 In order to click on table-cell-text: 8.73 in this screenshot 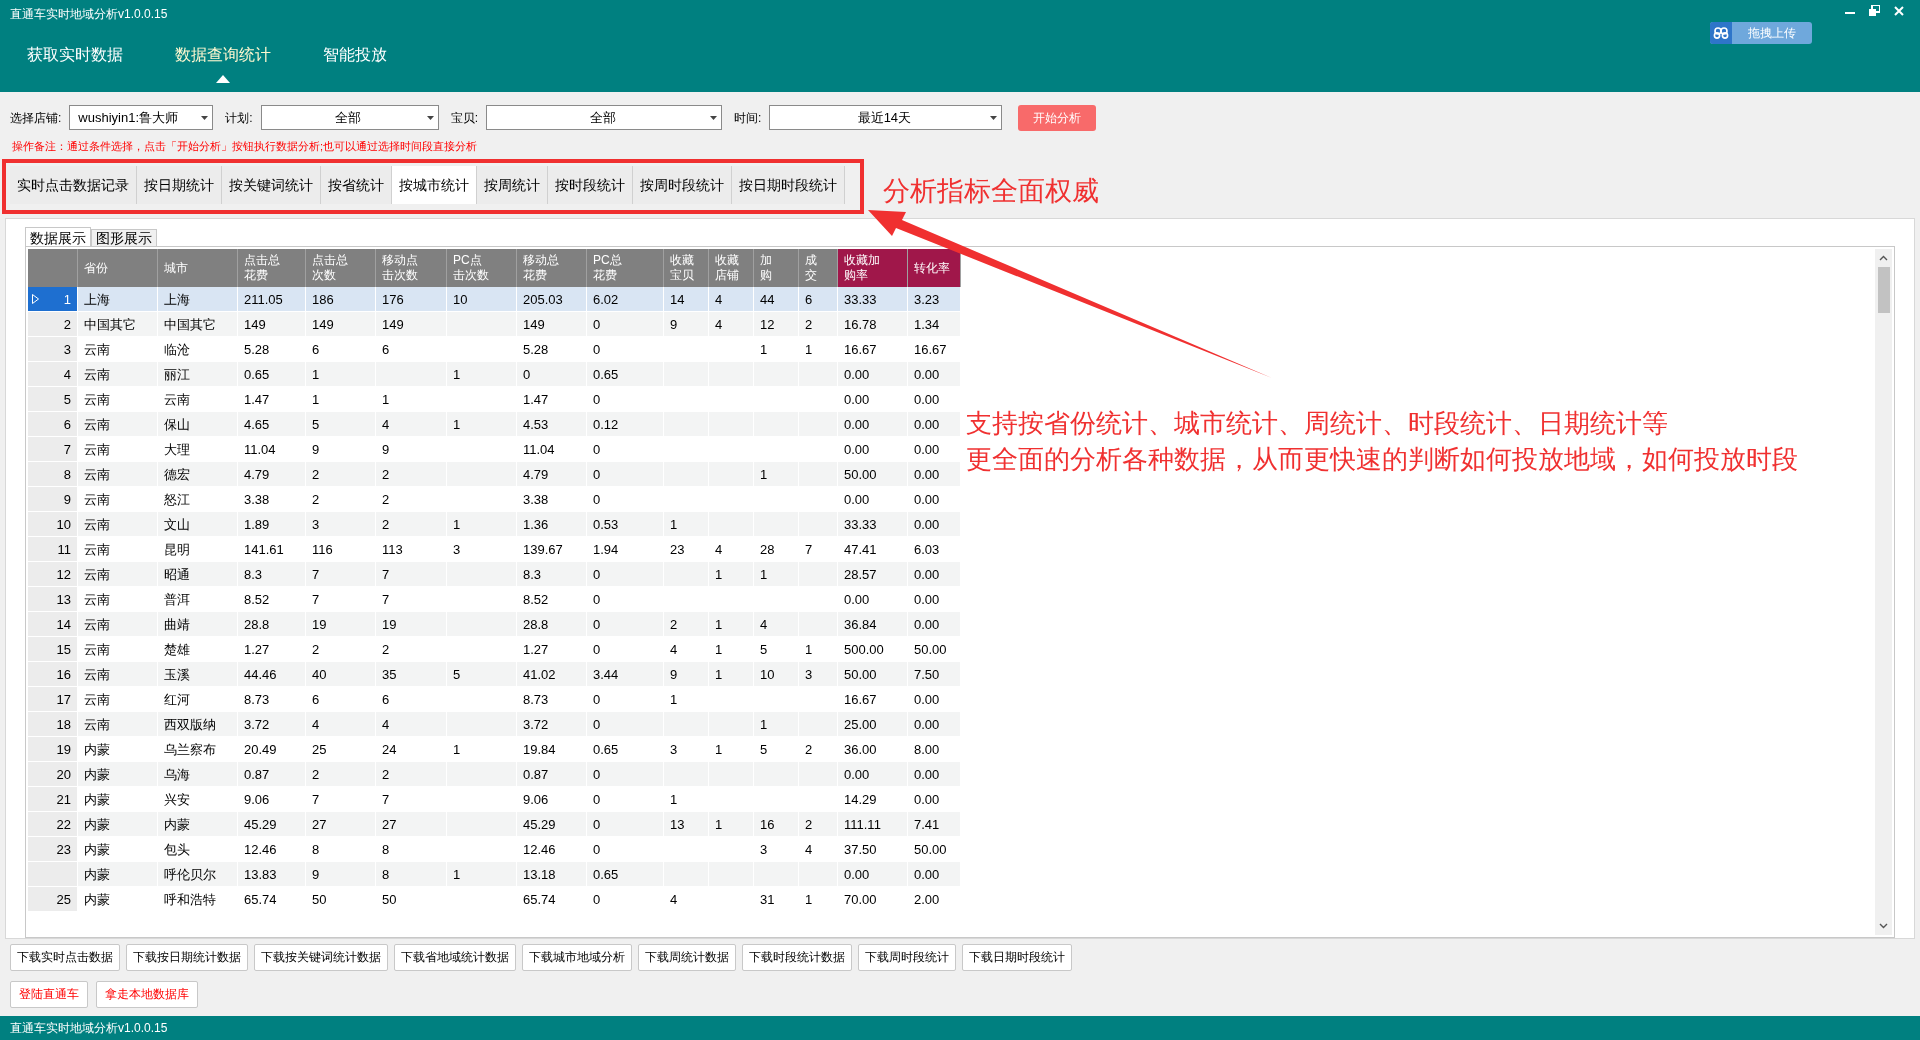, I will do `click(257, 699)`.